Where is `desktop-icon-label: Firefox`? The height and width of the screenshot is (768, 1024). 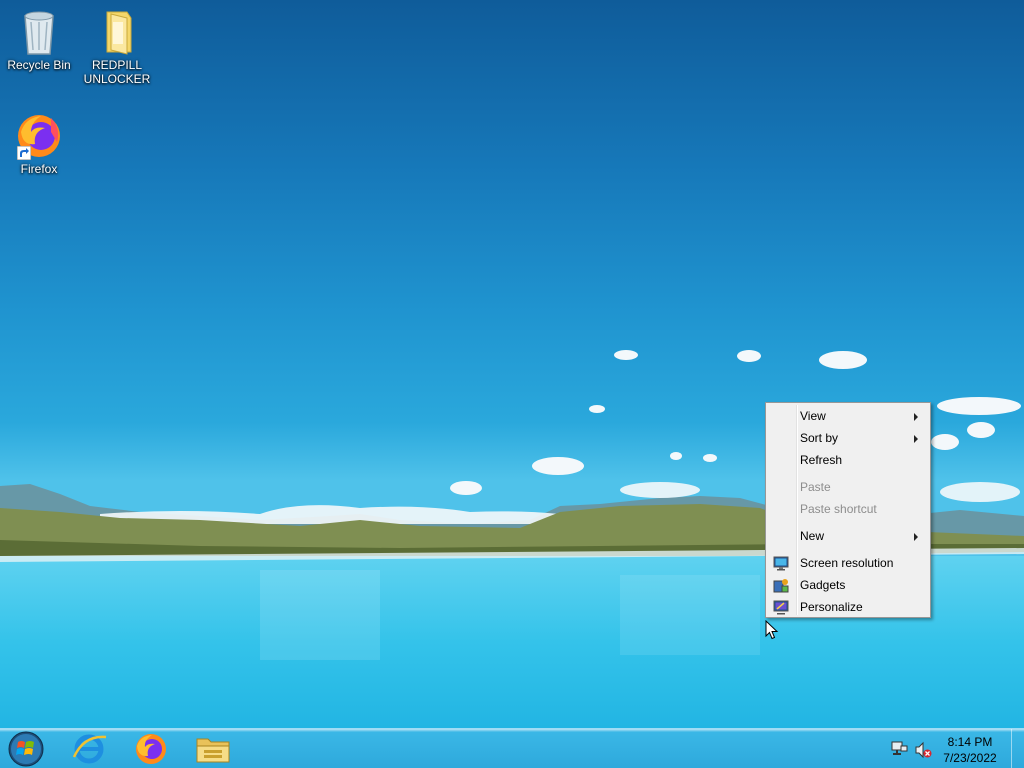
desktop-icon-label: Firefox is located at coordinates (39, 169).